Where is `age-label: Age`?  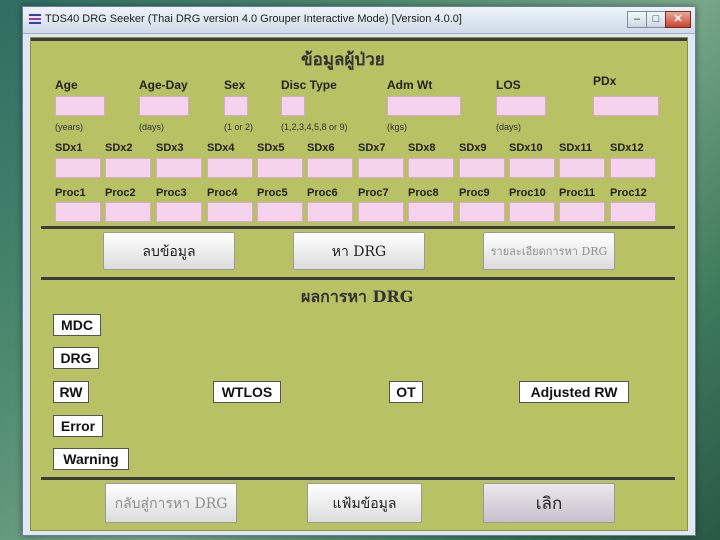 age-label: Age is located at coordinates (66, 85).